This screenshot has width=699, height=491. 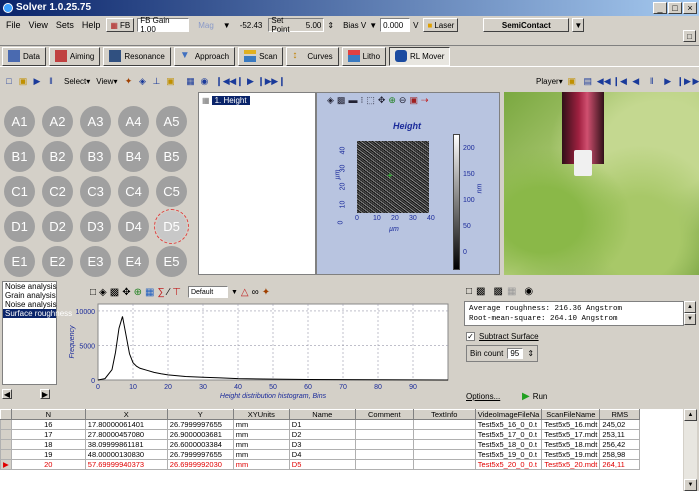 What do you see at coordinates (511, 291) in the screenshot?
I see `copy-icon: ▦` at bounding box center [511, 291].